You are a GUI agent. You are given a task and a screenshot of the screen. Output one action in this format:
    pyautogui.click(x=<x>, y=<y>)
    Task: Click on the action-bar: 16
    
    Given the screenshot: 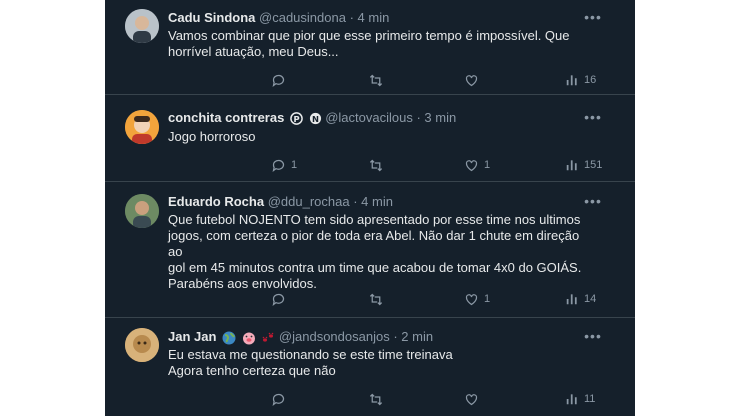 What is the action you would take?
    pyautogui.click(x=391, y=80)
    